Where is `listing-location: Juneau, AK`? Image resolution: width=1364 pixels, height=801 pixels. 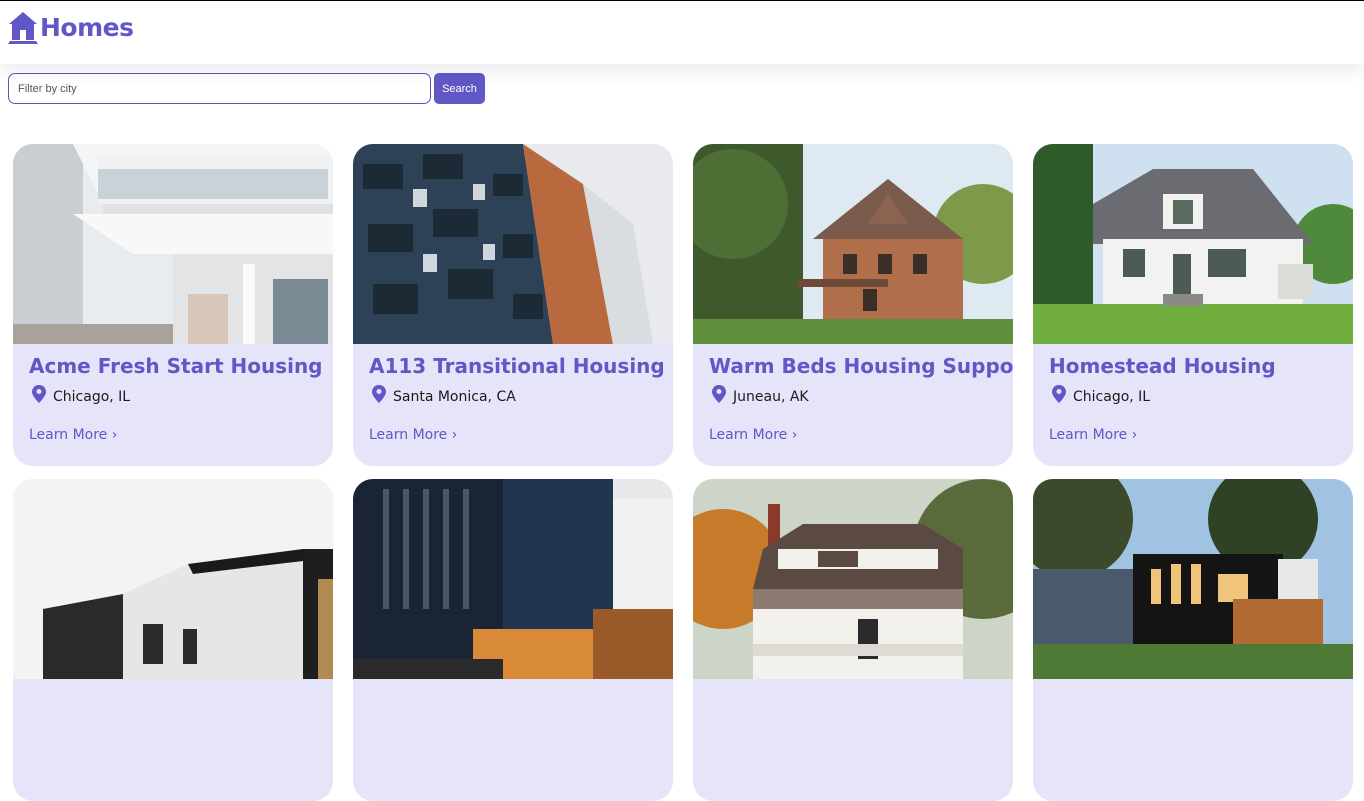 listing-location: Juneau, AK is located at coordinates (760, 395).